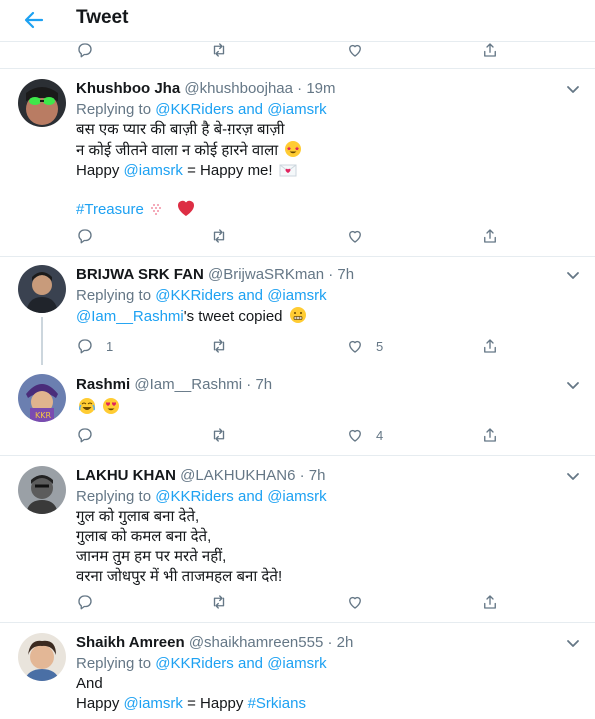  Describe the element at coordinates (345, 642) in the screenshot. I see `timestamp: 2h` at that location.